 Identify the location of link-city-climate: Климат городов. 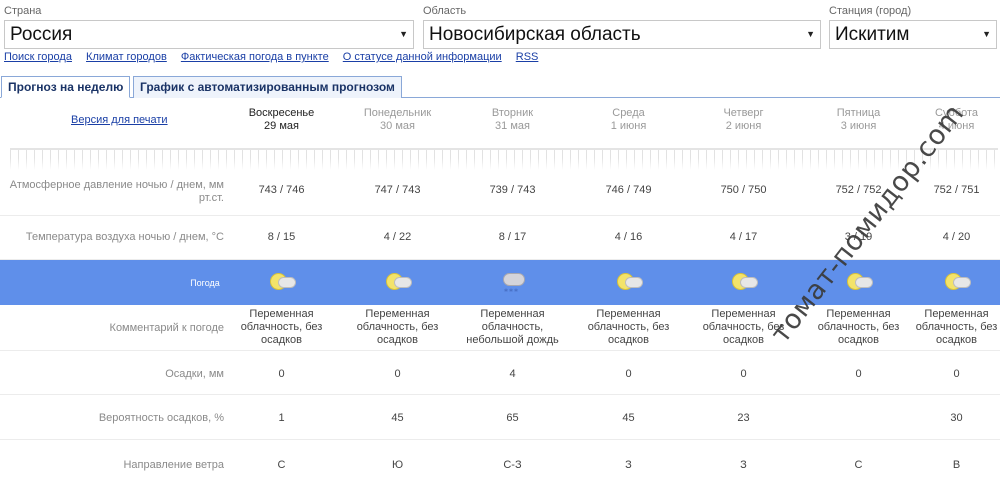
(126, 57).